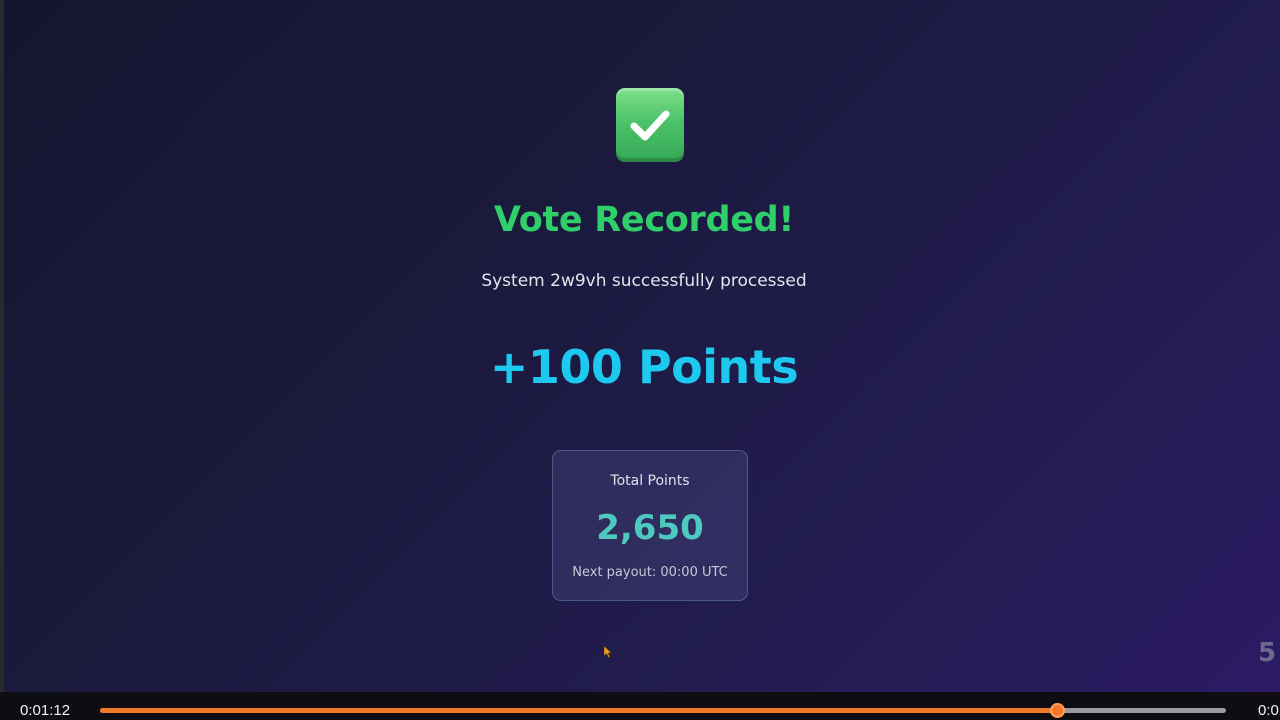  Describe the element at coordinates (644, 367) in the screenshot. I see `points-awarded: +100 Points` at that location.